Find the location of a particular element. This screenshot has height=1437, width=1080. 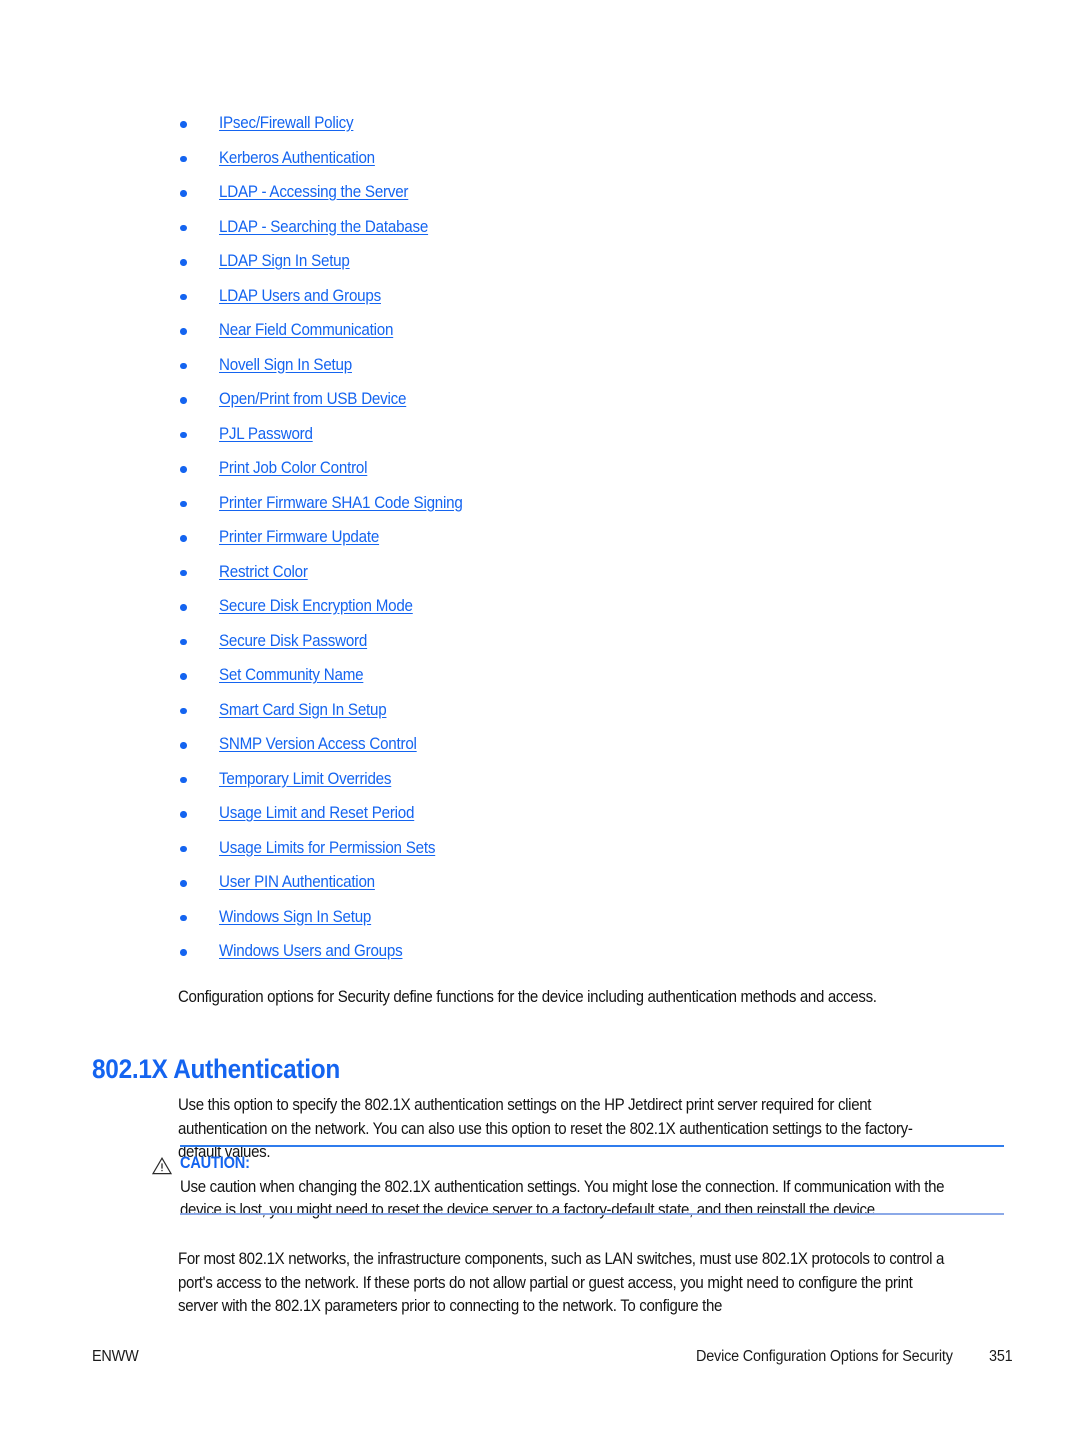

cross-reference-link: Temporary Limit Overrides is located at coordinates (305, 779).